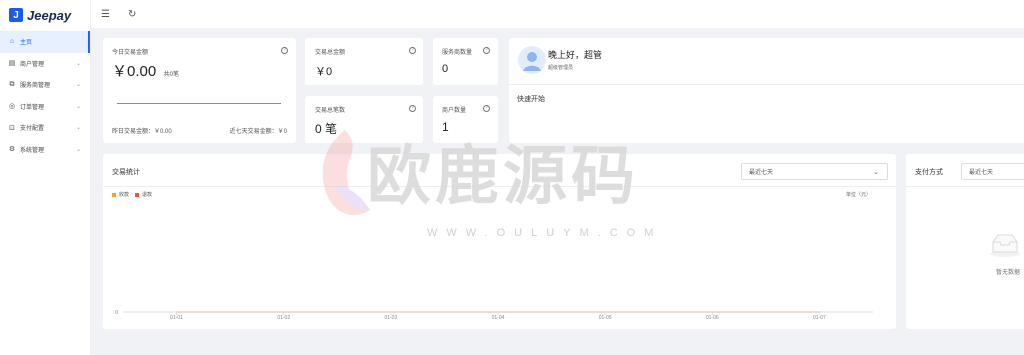 This screenshot has width=1024, height=355. I want to click on pay-method-range-value: 最近七天, so click(981, 173).